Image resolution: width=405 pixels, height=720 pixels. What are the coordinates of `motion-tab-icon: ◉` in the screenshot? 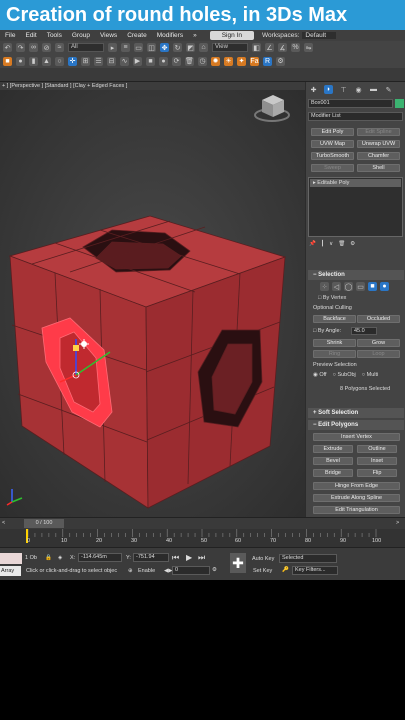 It's located at (358, 89).